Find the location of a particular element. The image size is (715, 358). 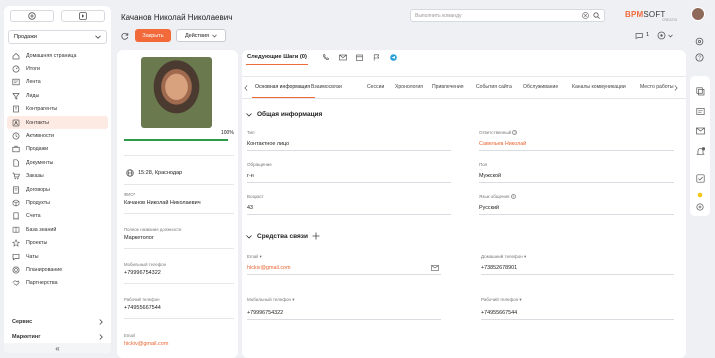

sidebar-item-label: Заказы is located at coordinates (35, 176).